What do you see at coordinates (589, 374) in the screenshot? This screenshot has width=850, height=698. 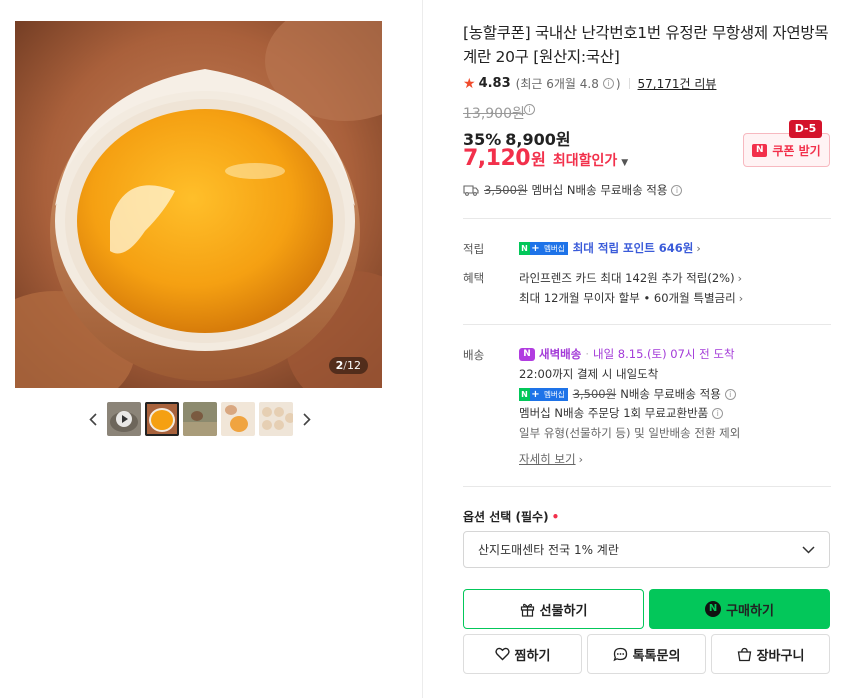 I see `delivery-cutoff: 22:00까지 결제 시 내일도착` at bounding box center [589, 374].